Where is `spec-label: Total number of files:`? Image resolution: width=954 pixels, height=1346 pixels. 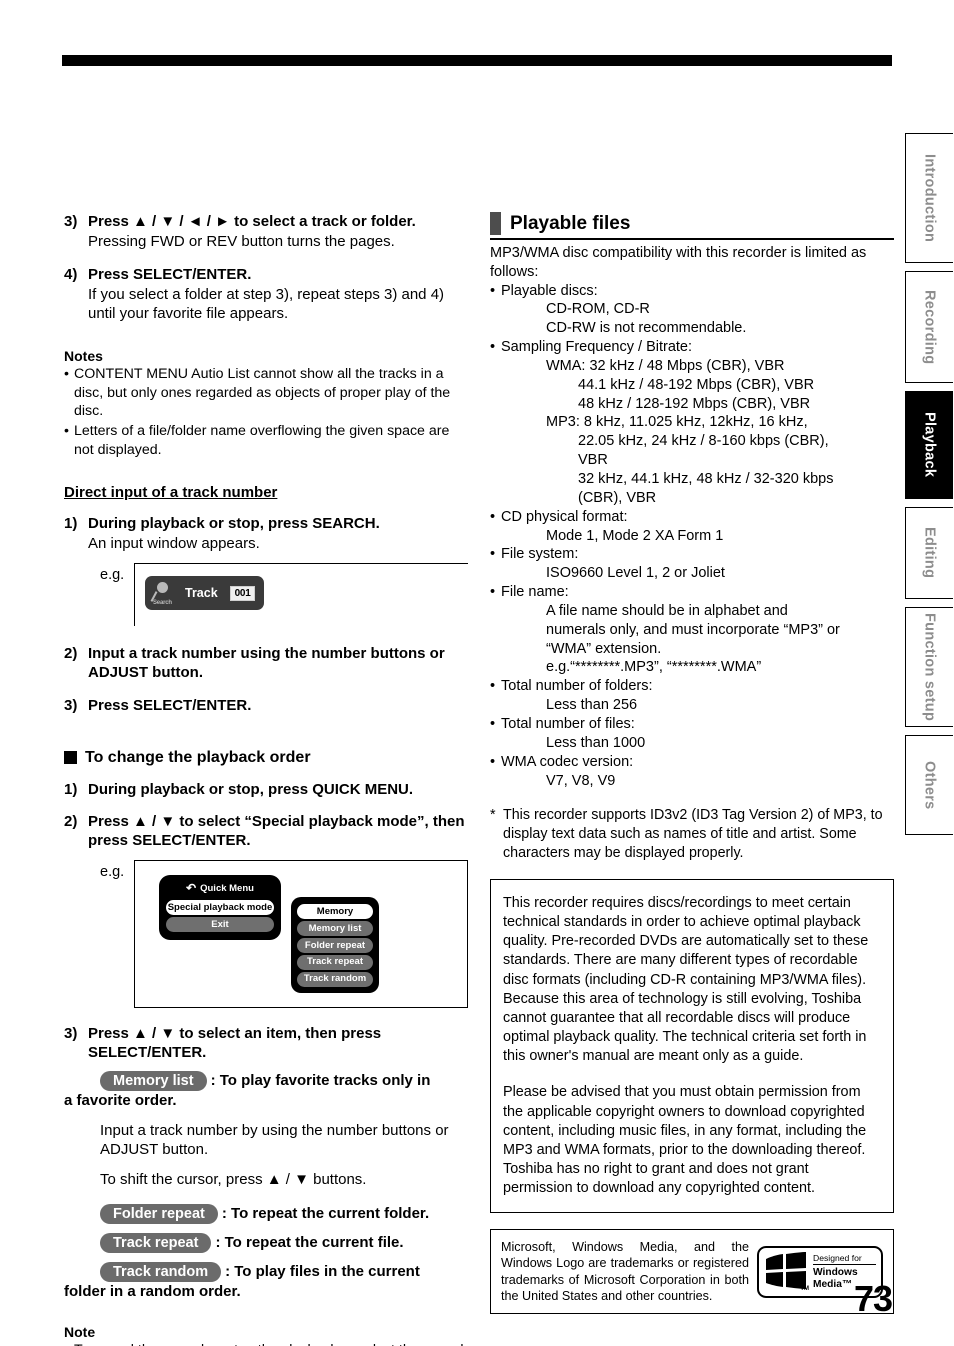
spec-label: Total number of files: is located at coordinates (568, 723).